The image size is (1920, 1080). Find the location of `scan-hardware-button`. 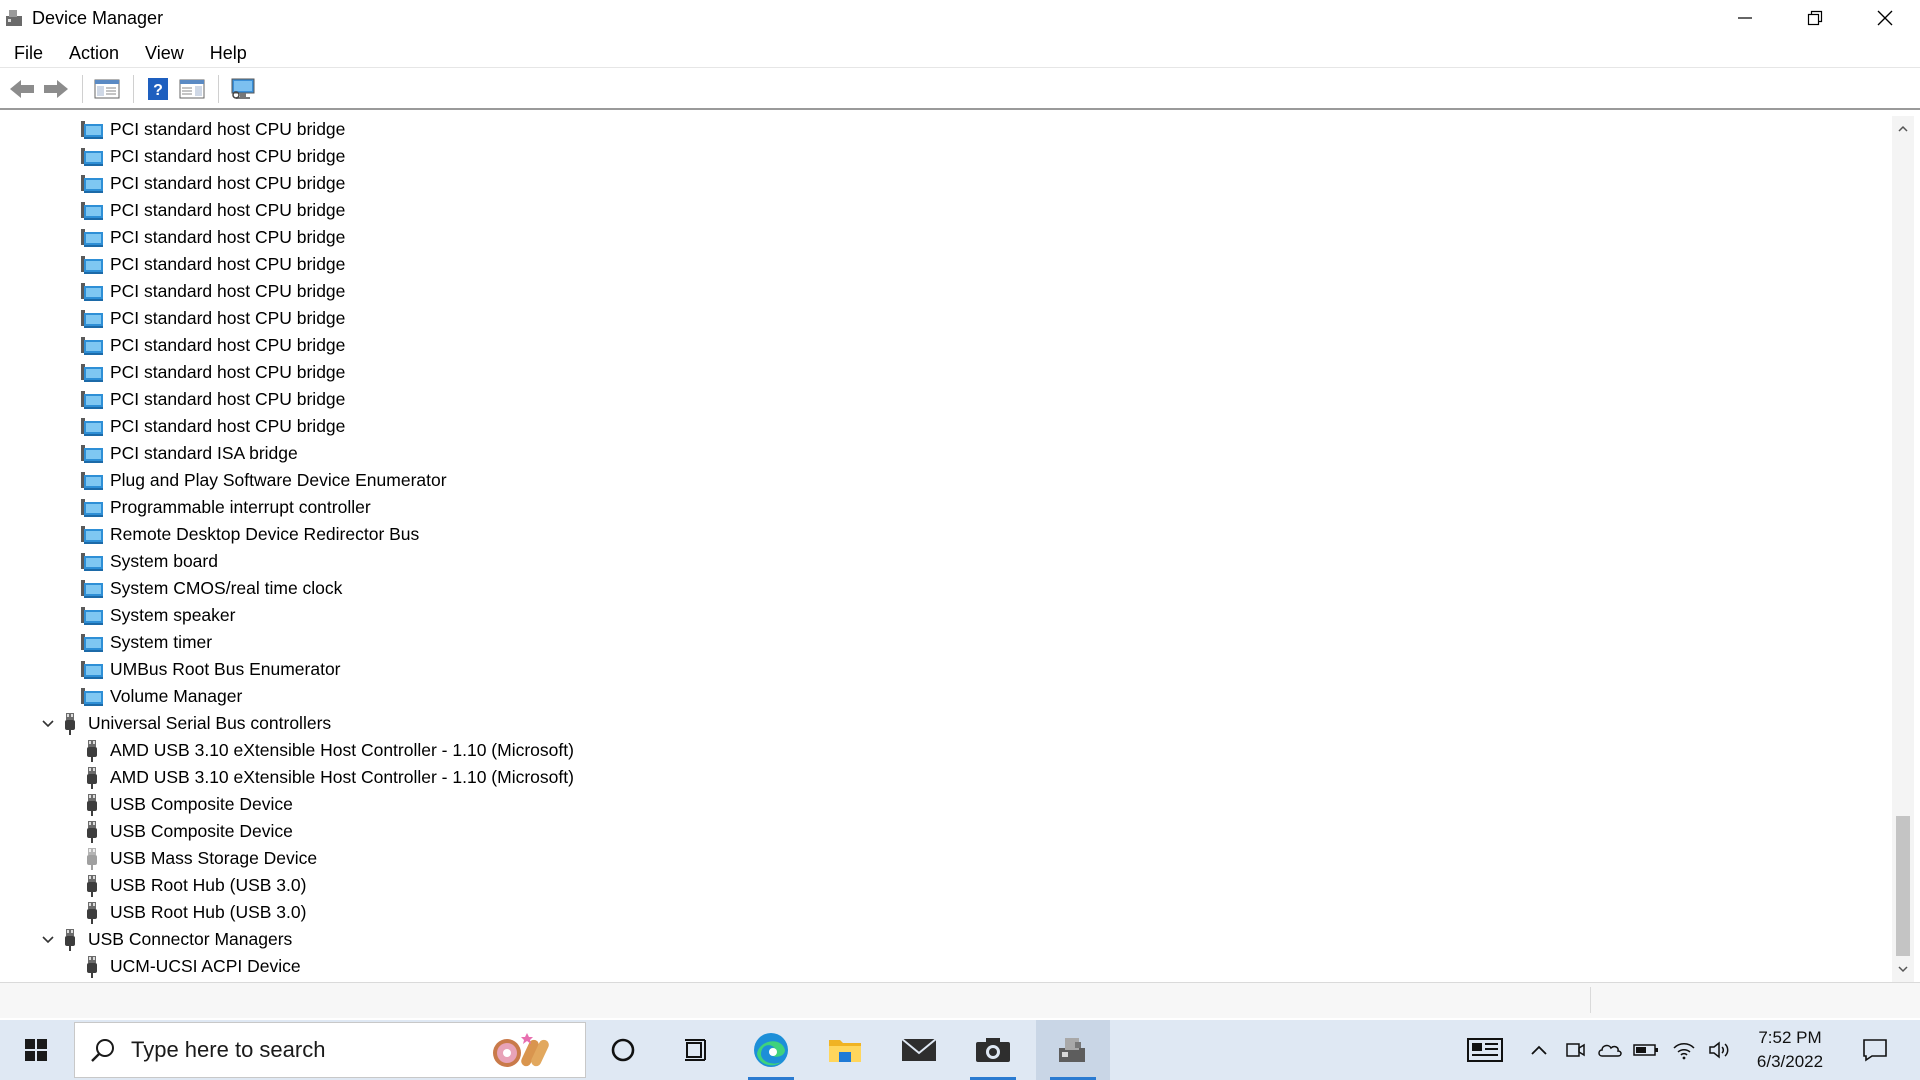

scan-hardware-button is located at coordinates (243, 89).